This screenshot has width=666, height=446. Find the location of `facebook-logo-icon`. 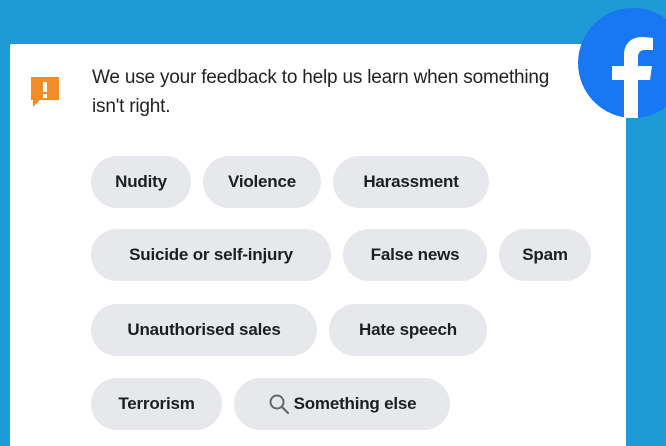

facebook-logo-icon is located at coordinates (622, 63).